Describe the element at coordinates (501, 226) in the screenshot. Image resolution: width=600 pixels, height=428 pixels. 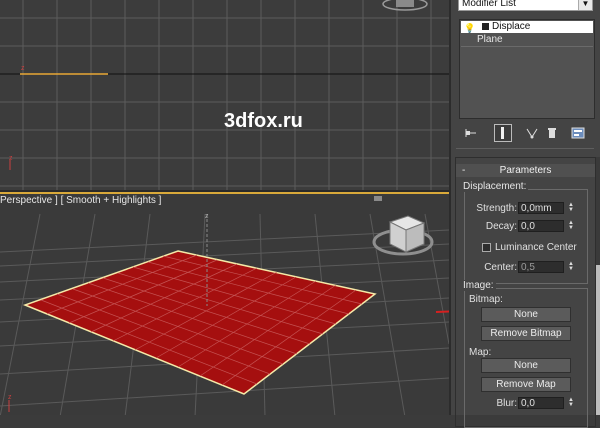
I see `decay-label: Decay:` at that location.